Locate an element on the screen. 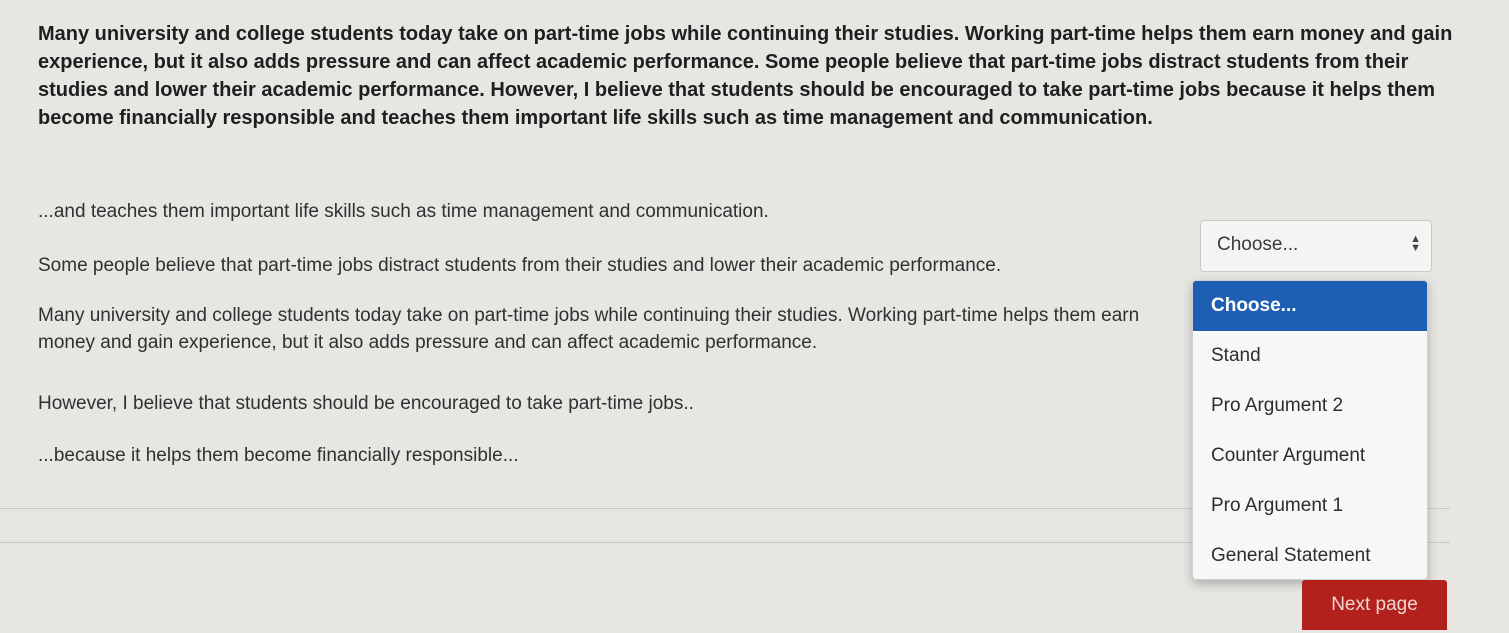 This screenshot has height=633, width=1509. option-general-statement: General Statement is located at coordinates (1310, 555).